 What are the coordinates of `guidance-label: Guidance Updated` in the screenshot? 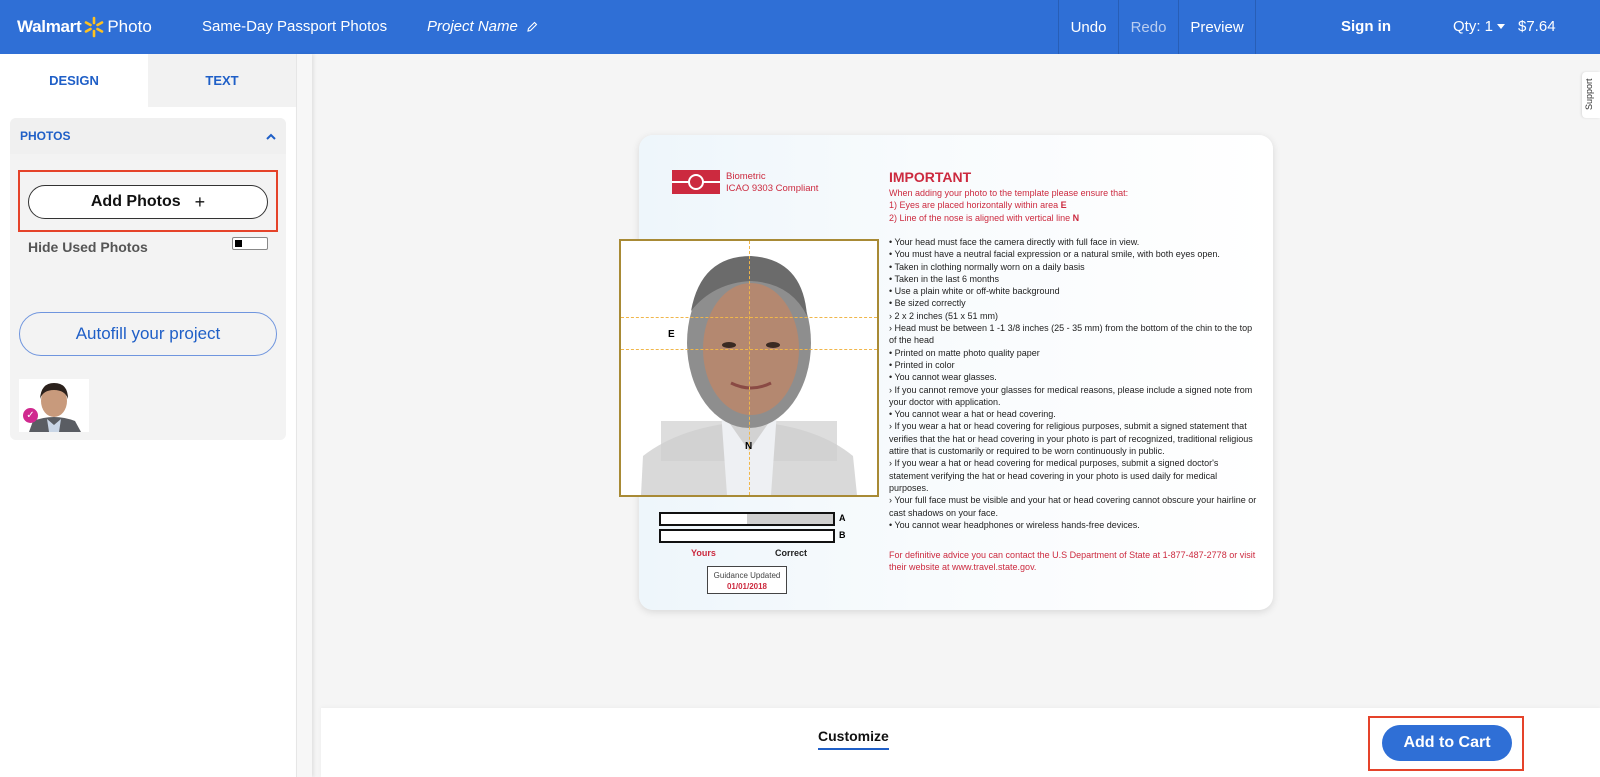 It's located at (747, 575).